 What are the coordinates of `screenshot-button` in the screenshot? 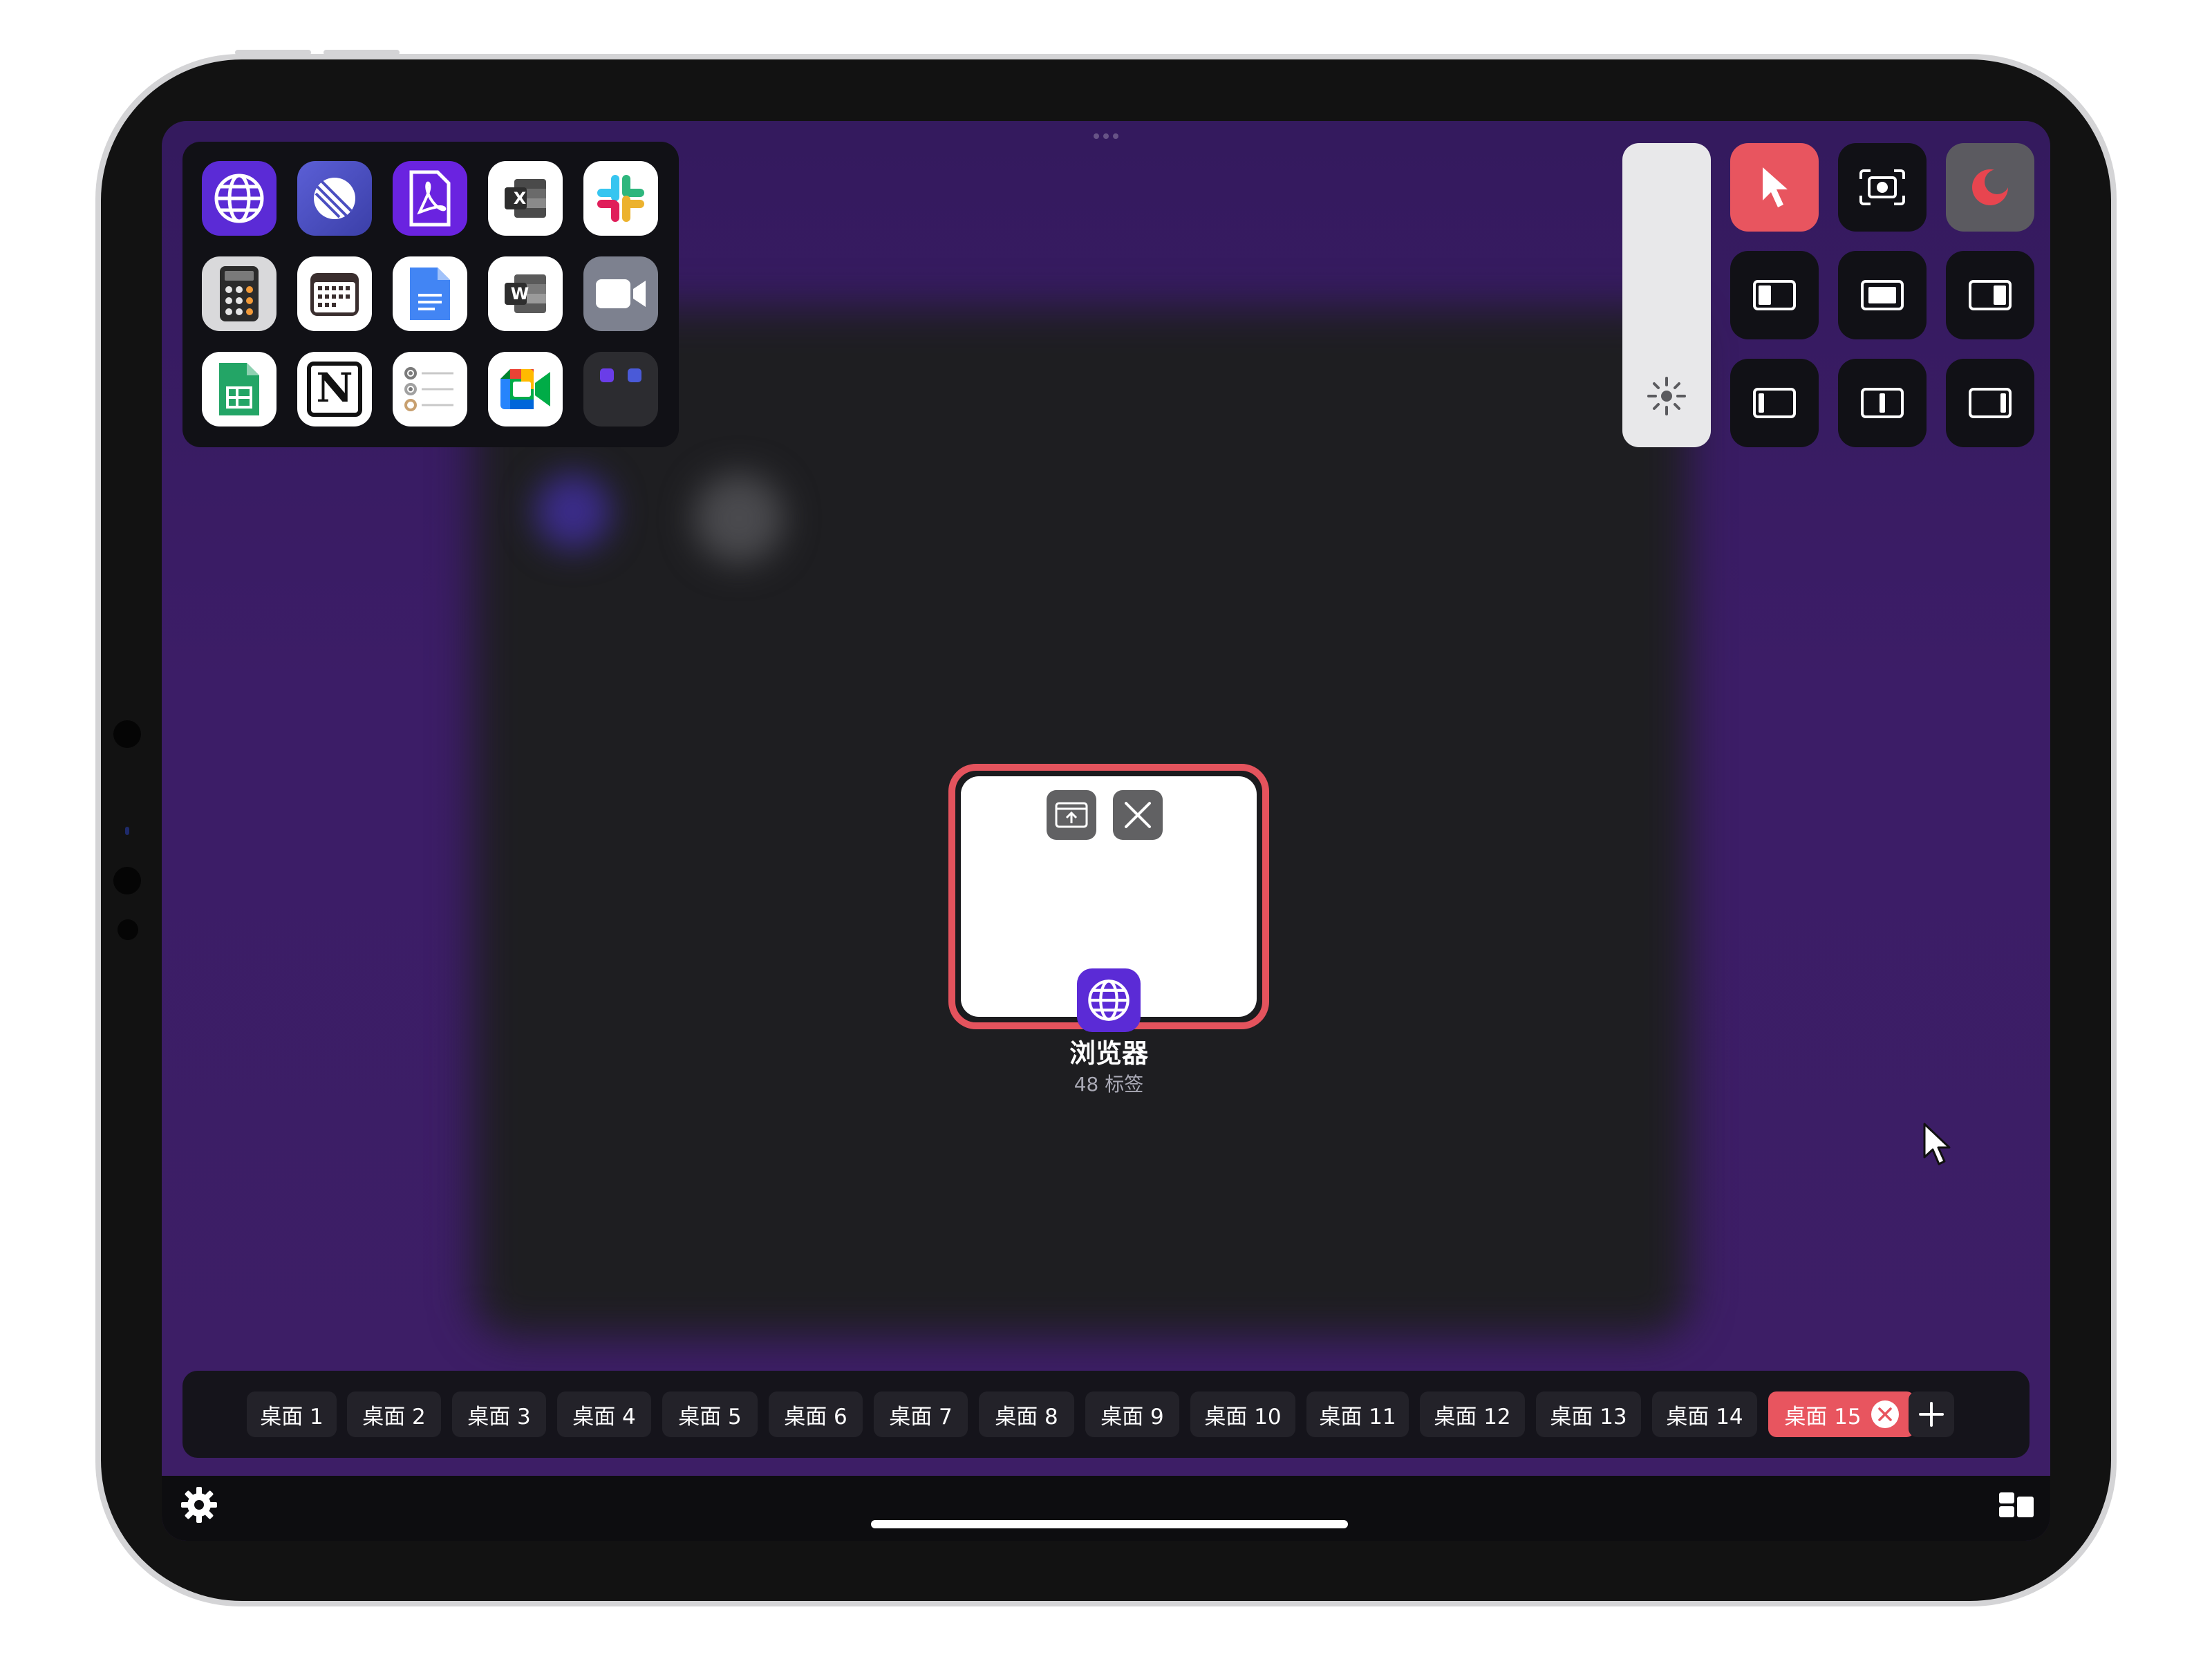 It's located at (1882, 187).